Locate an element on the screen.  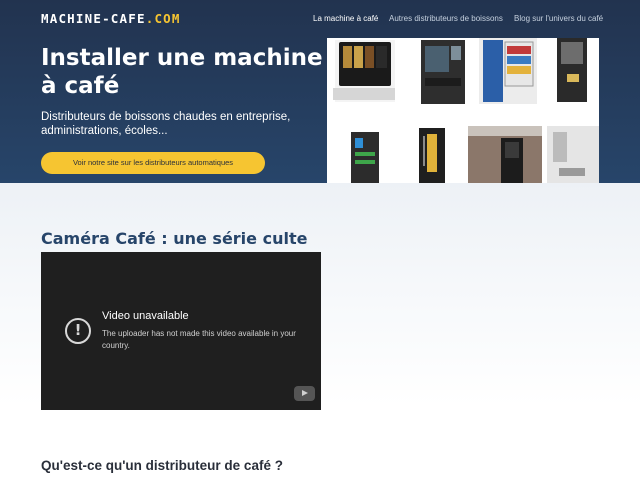
video-unavailable-title: Video unavailable is located at coordinates (145, 316).